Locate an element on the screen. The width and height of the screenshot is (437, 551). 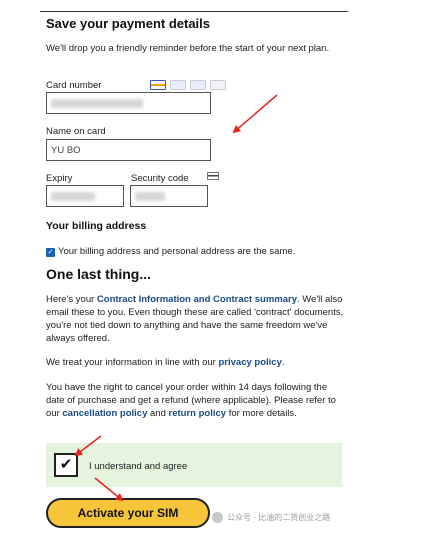
privacy-policy-link: privacy policy is located at coordinates (249, 362).